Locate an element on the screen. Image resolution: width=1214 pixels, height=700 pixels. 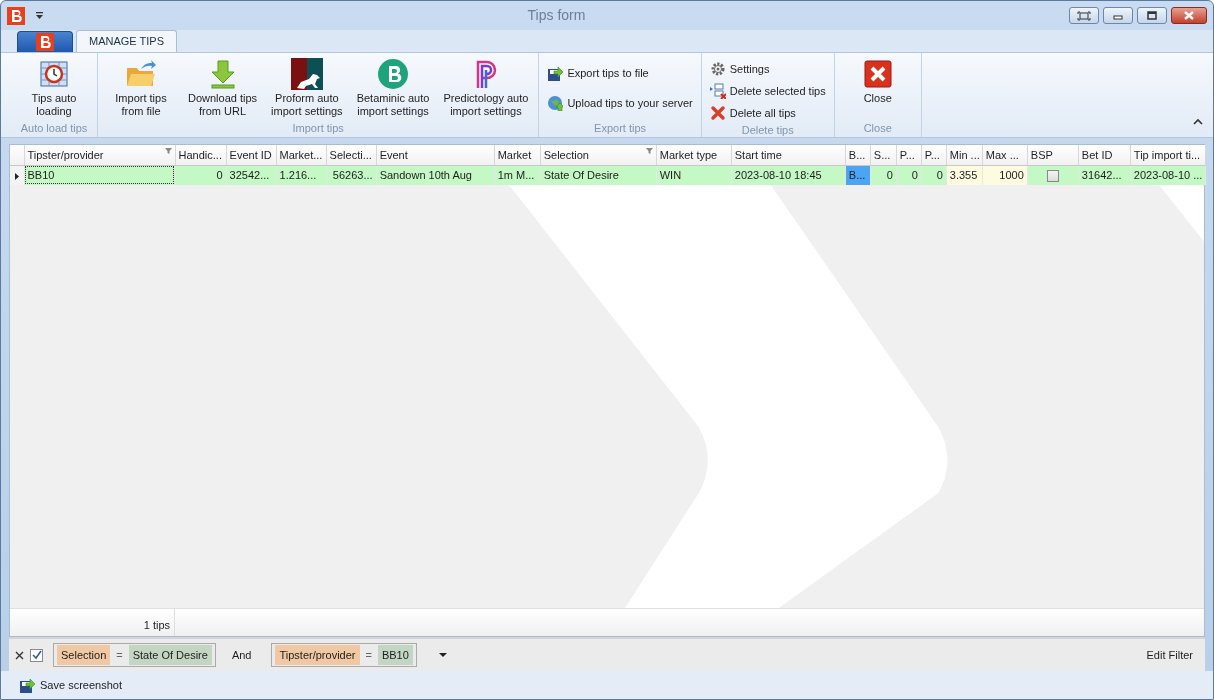
window-maximize-button is located at coordinates (1152, 15).